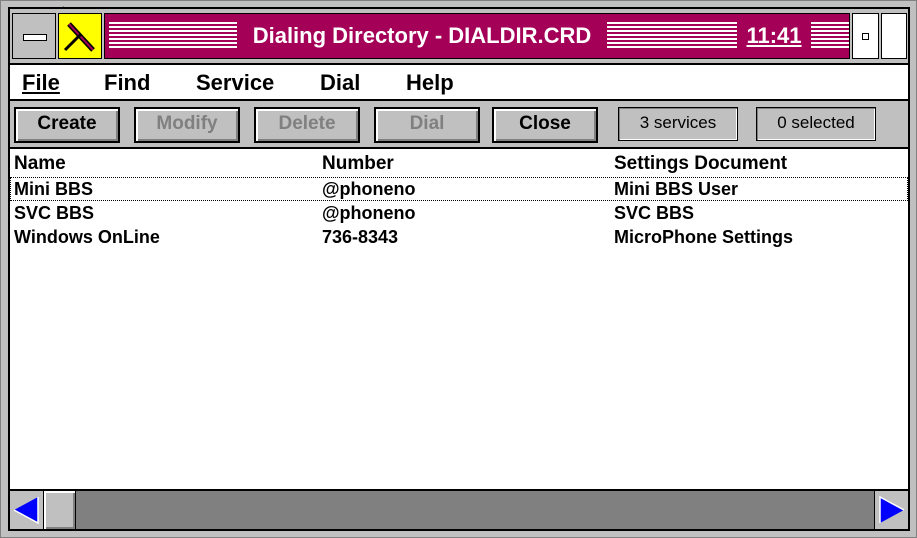  What do you see at coordinates (307, 125) in the screenshot?
I see `delete-button: Delete` at bounding box center [307, 125].